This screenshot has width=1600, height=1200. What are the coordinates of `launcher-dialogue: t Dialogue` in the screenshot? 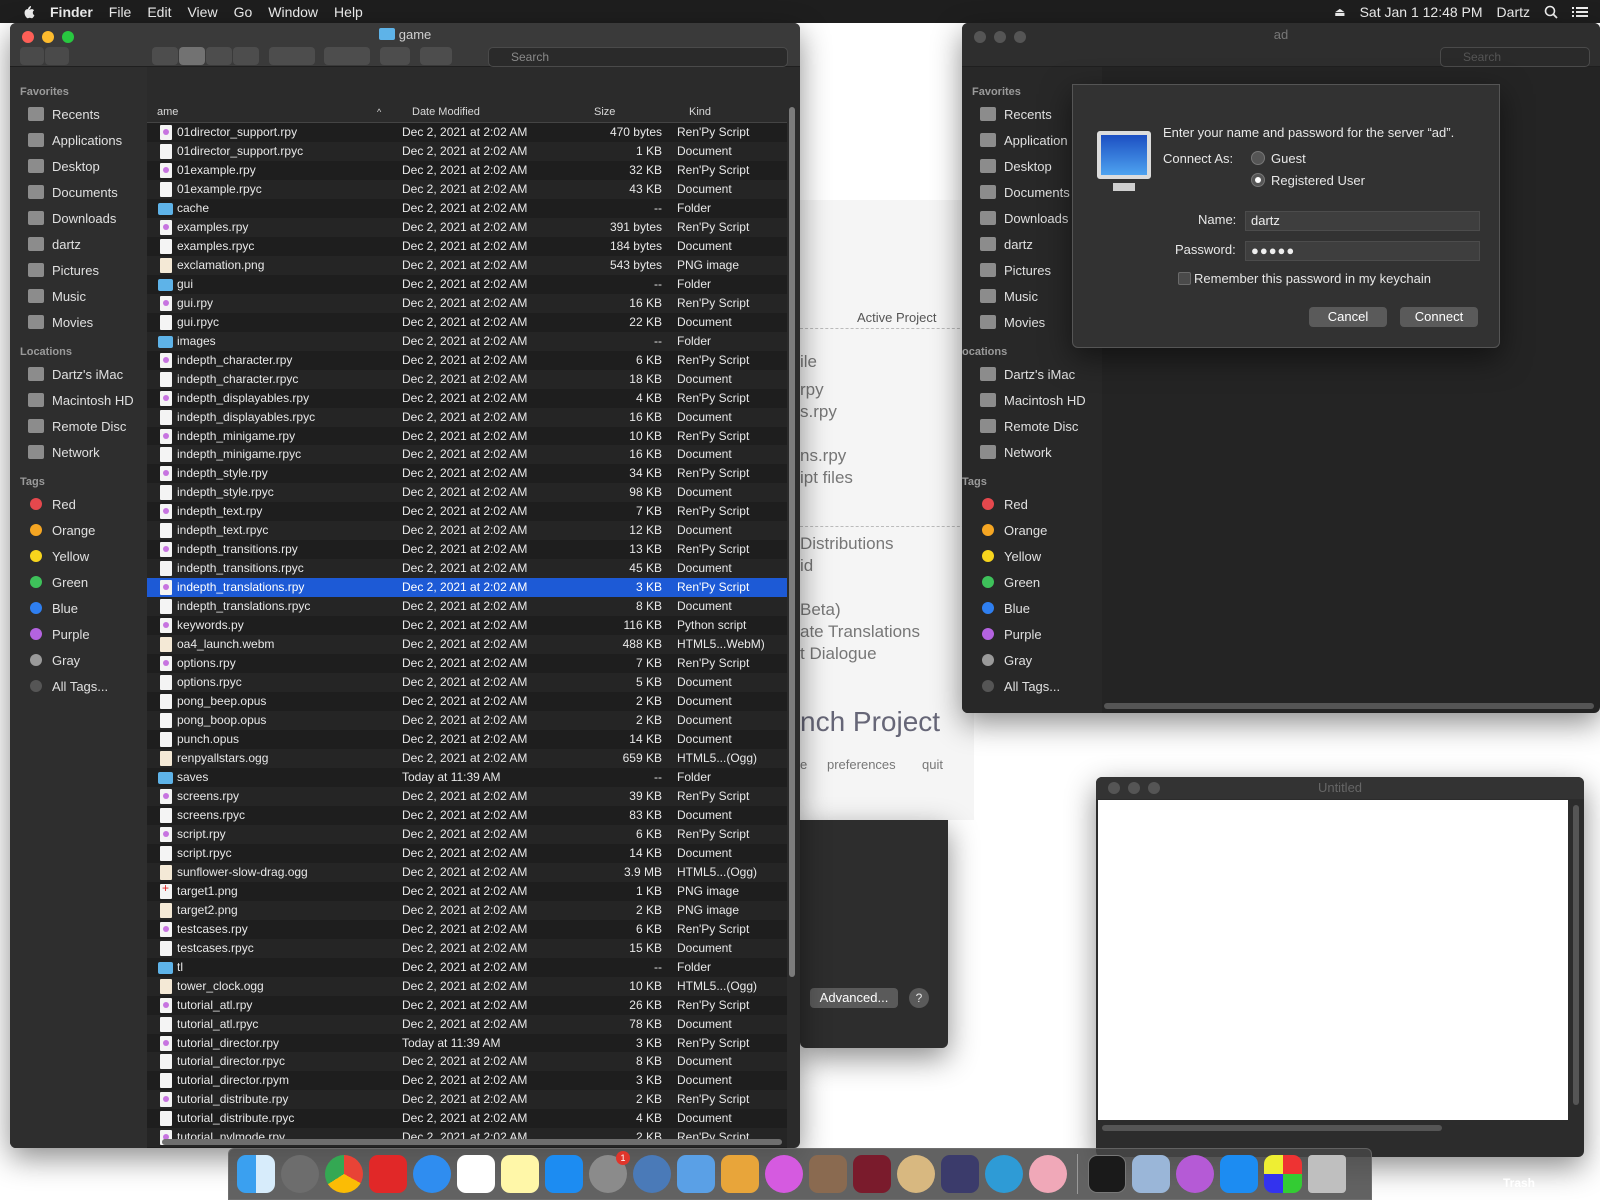 It's located at (838, 654).